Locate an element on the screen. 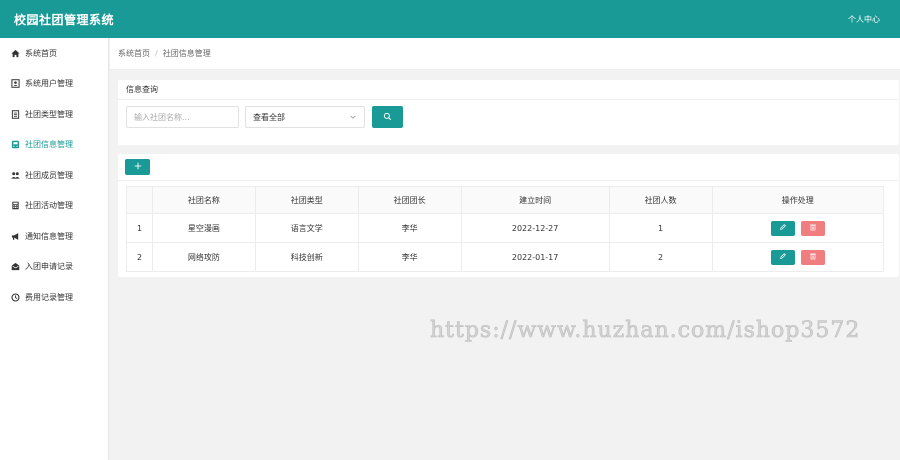  sidebar-item-activities: 社团活动管理 is located at coordinates (54, 206).